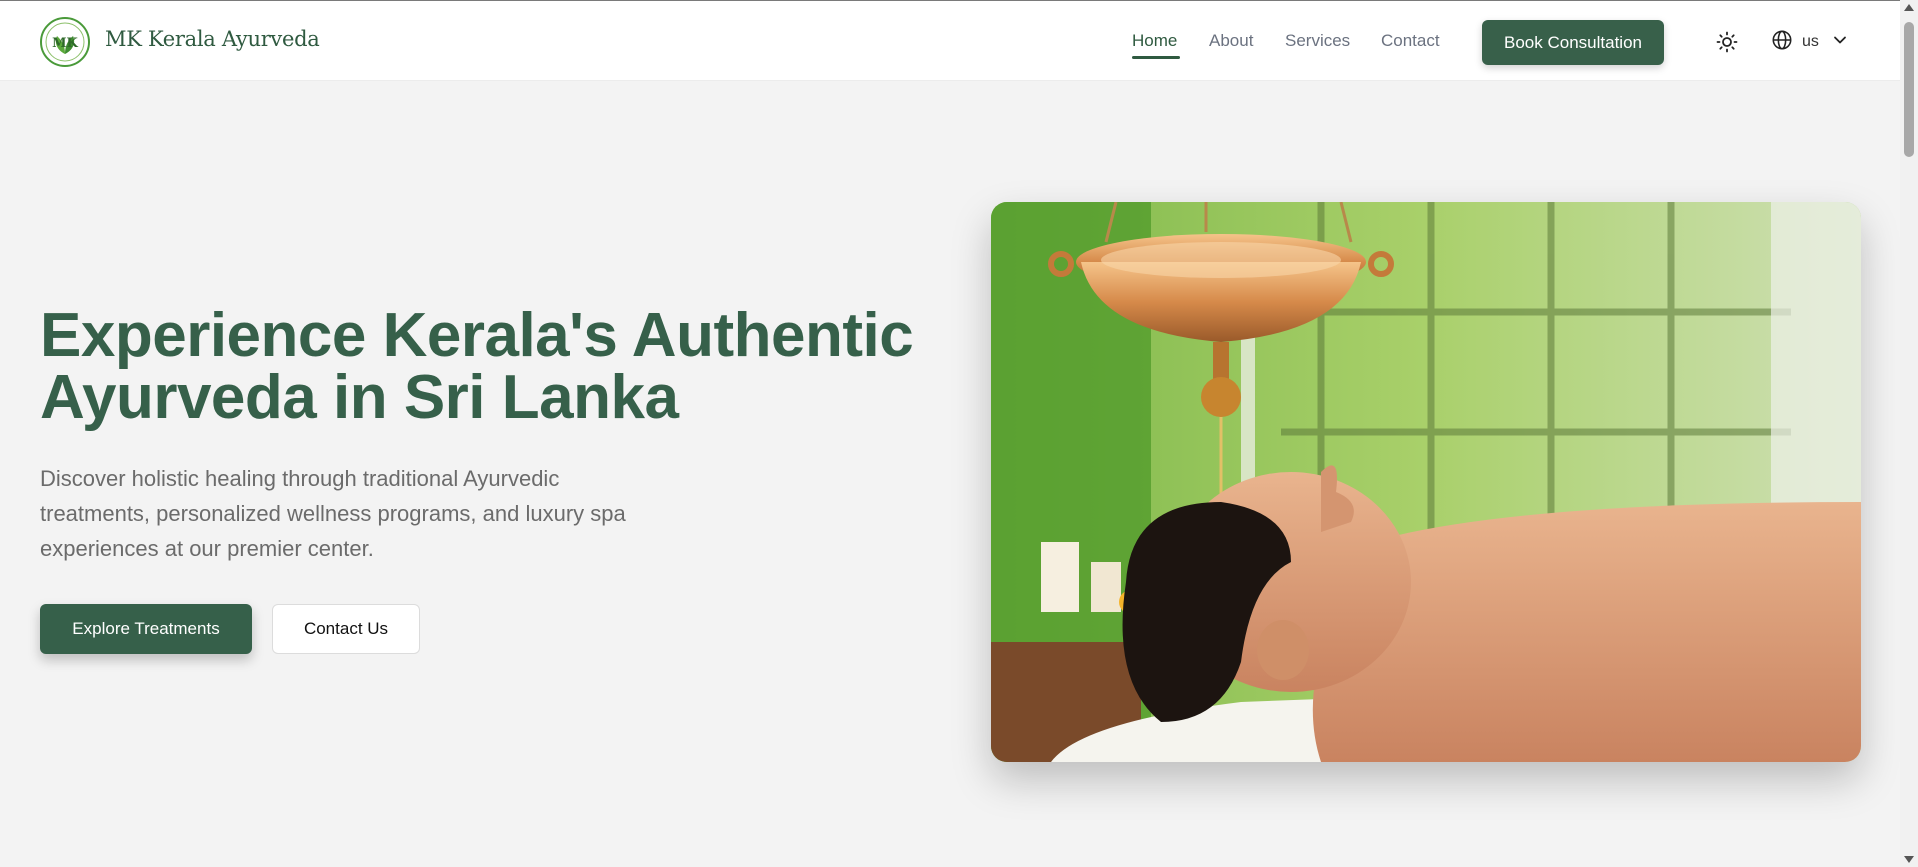  I want to click on nav-about: About, so click(1231, 41).